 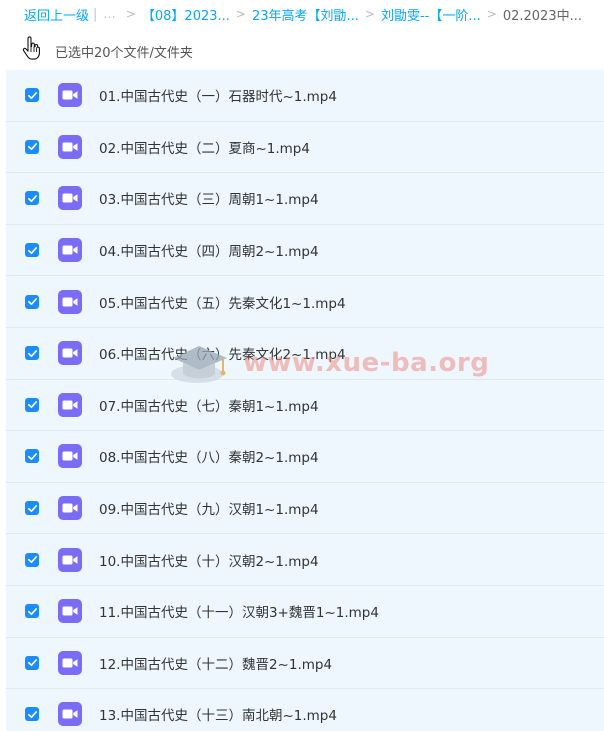 I want to click on file-name: 01.中国古代史（一）石器时代~1.mp4, so click(x=218, y=95).